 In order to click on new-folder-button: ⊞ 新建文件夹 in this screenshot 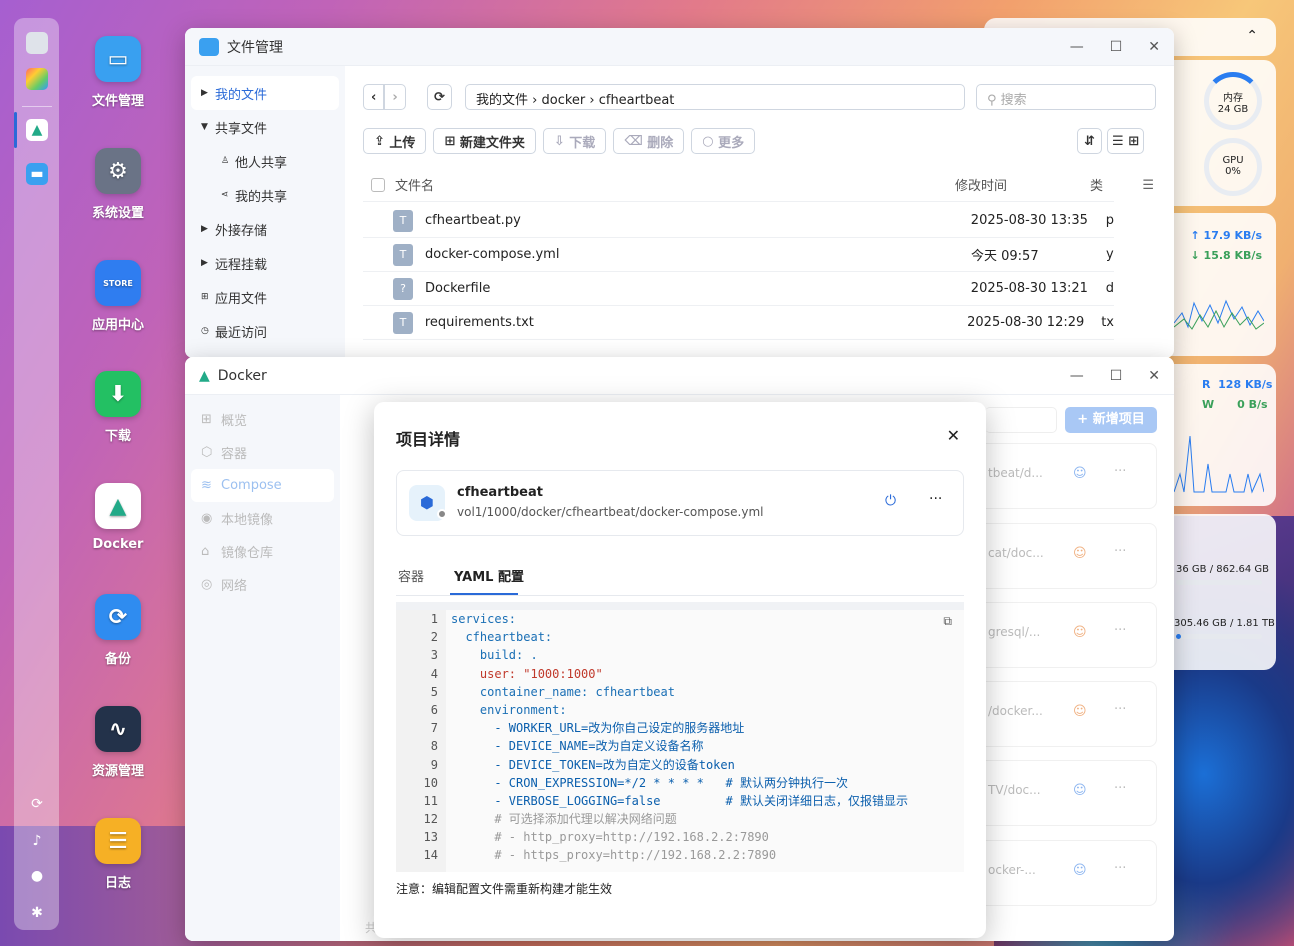, I will do `click(484, 141)`.